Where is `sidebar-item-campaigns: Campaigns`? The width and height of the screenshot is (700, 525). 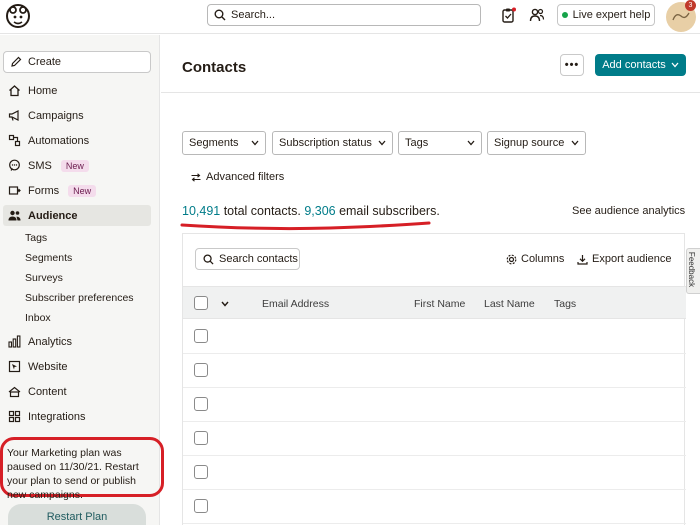
sidebar-item-campaigns: Campaigns is located at coordinates (77, 115).